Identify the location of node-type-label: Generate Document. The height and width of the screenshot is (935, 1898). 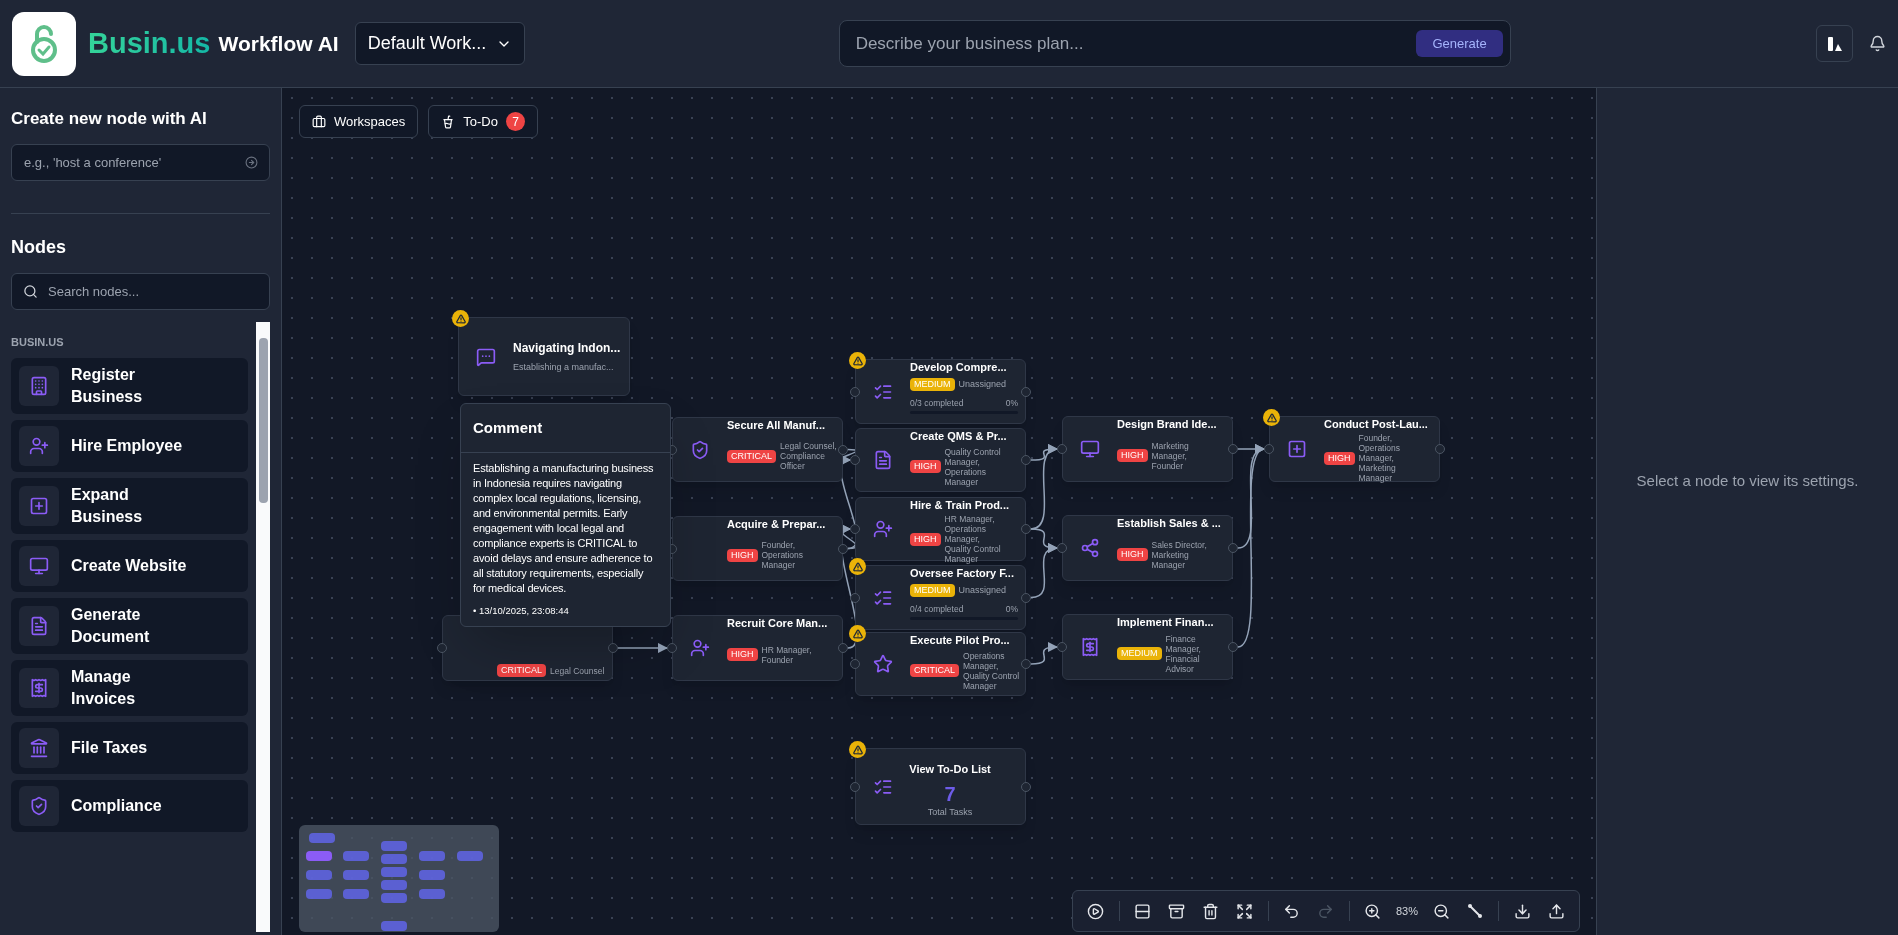
(111, 626).